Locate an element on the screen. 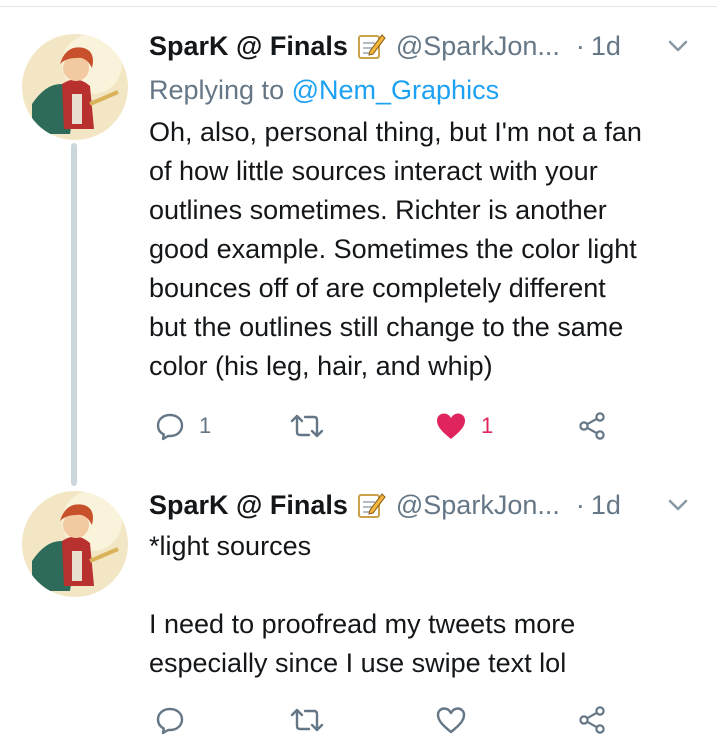  replying-to: Replying to @Nem_Graphics is located at coordinates (324, 90).